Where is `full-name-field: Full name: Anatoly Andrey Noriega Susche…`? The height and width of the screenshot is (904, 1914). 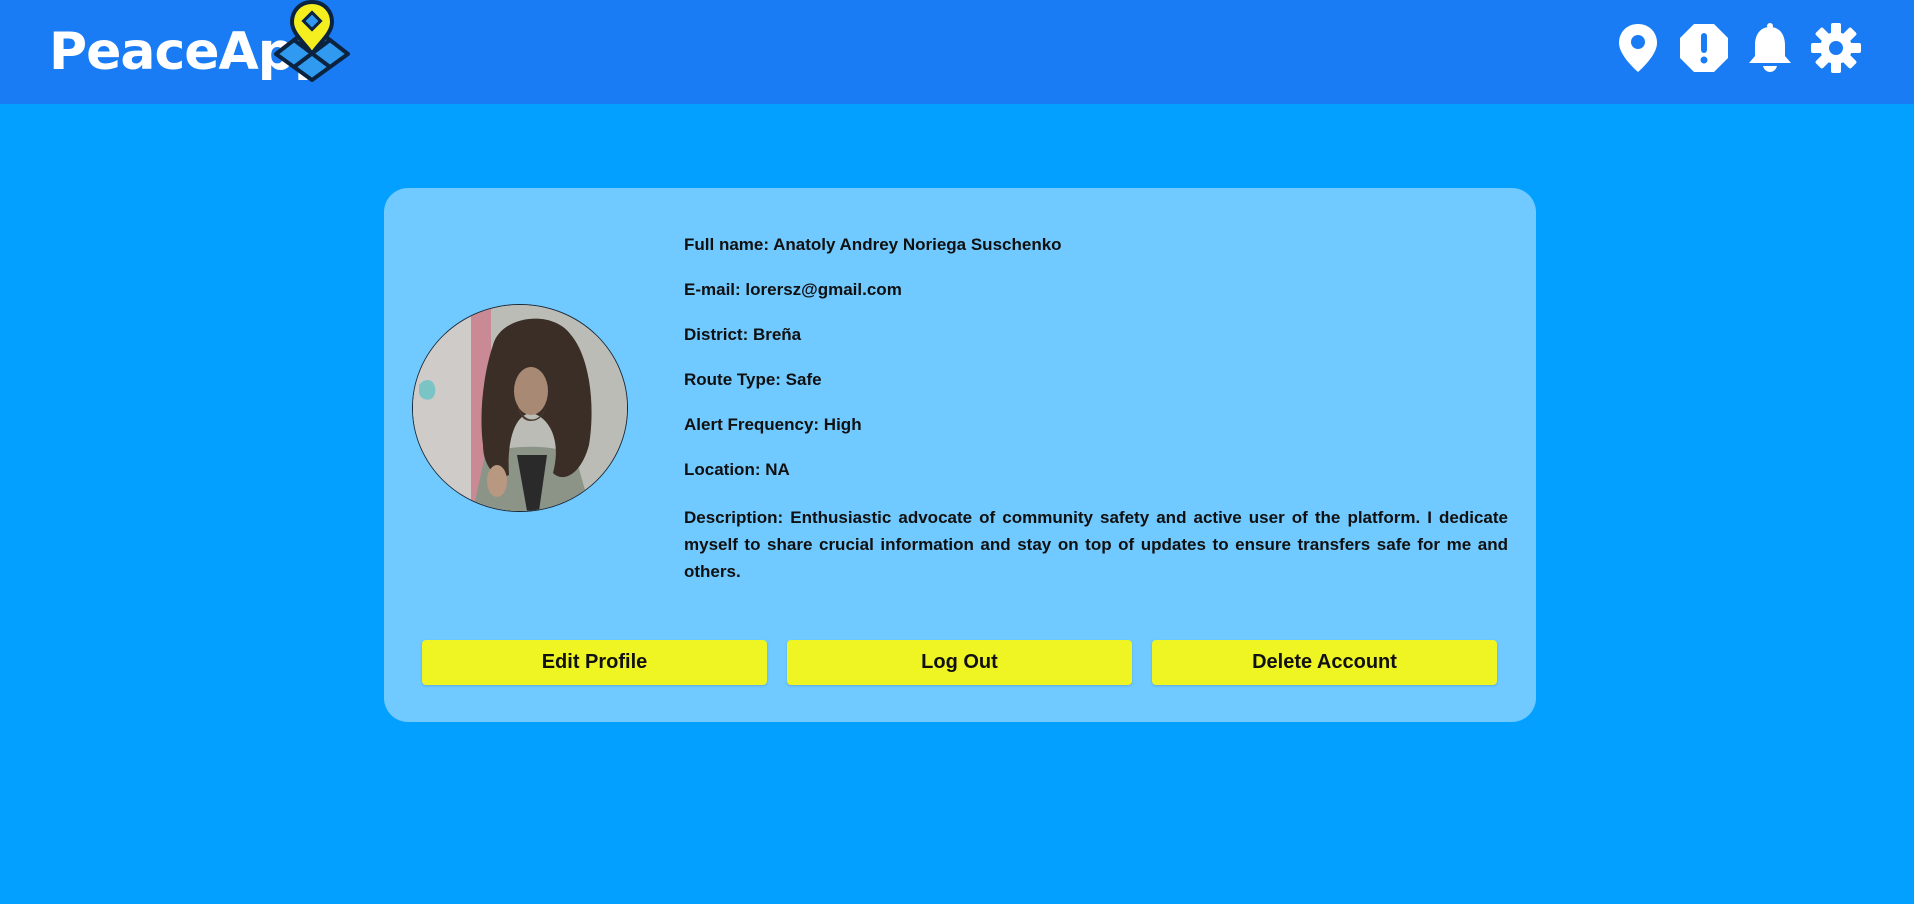
full-name-field: Full name: Anatoly Andrey Noriega Susche… is located at coordinates (873, 244).